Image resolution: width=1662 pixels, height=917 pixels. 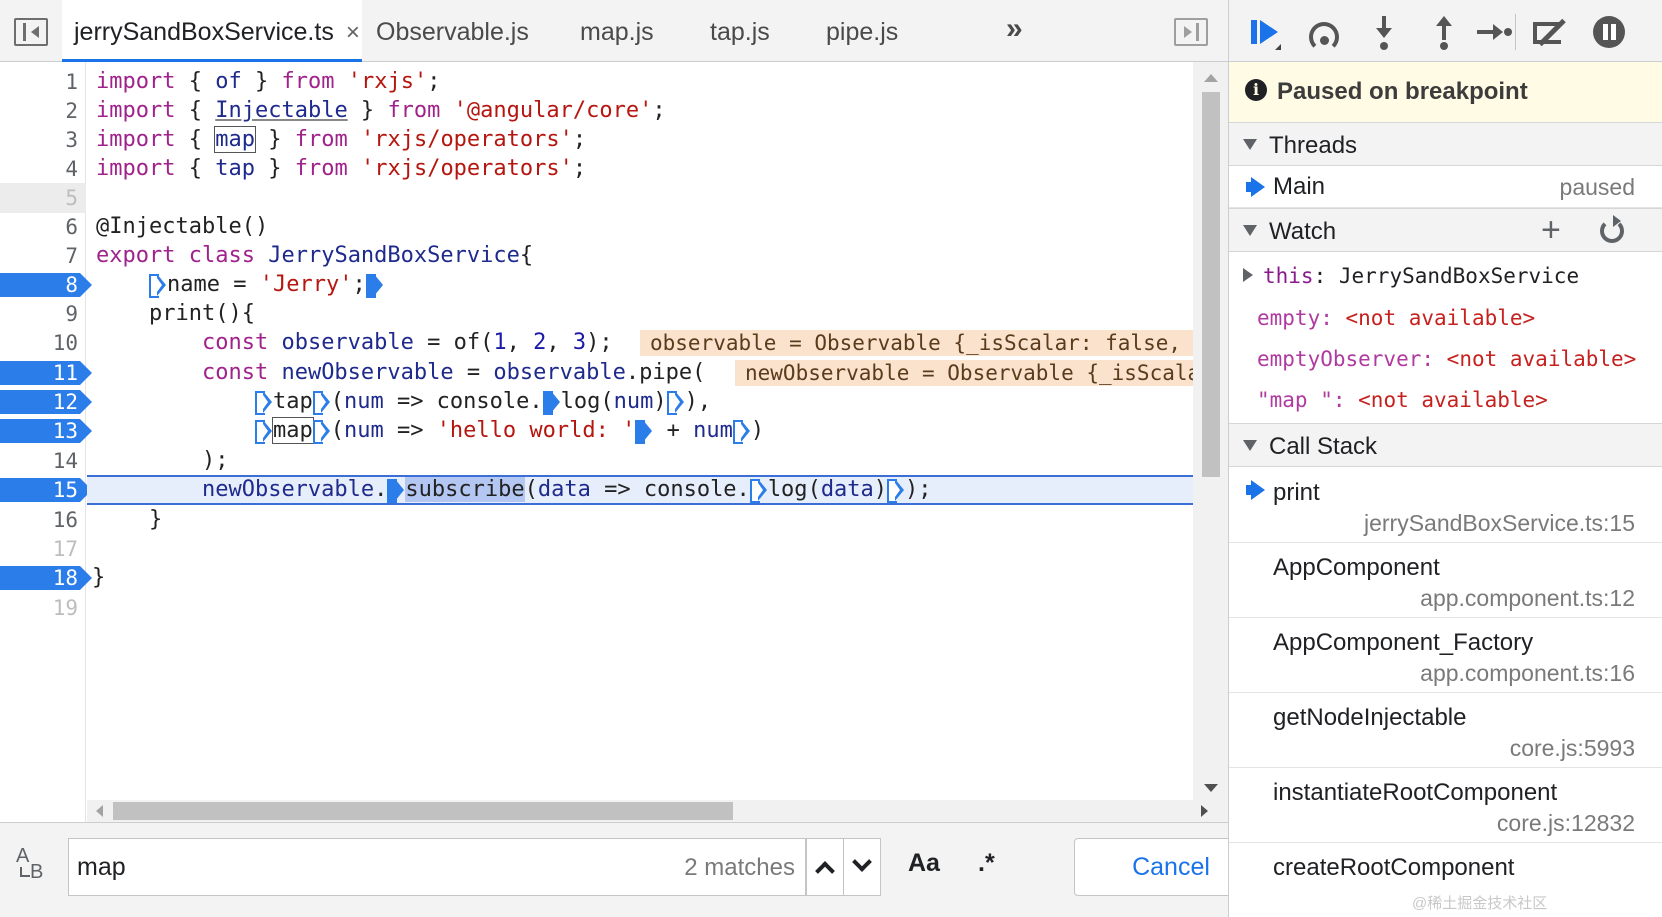 I want to click on line-number: 6, so click(x=43, y=227).